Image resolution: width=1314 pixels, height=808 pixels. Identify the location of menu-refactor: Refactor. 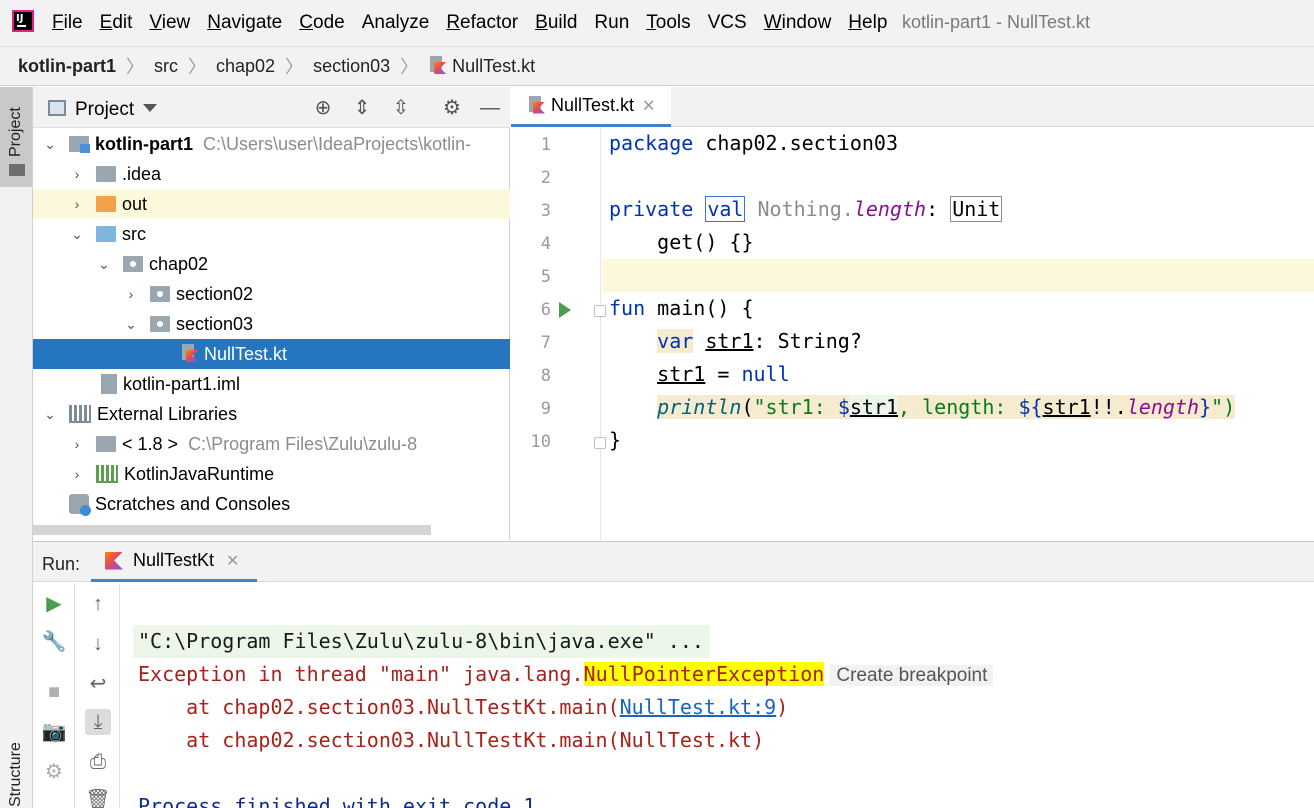
(482, 23).